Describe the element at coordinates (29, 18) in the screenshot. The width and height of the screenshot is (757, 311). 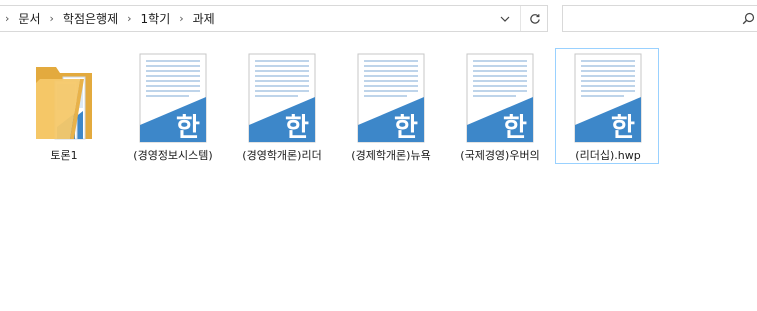
I see `breadcrumb-item-documents: 문서` at that location.